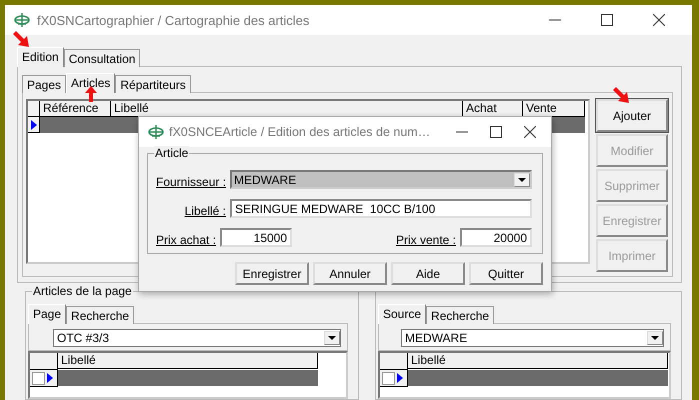 This screenshot has height=400, width=699. I want to click on group-title: Articles de la page, so click(82, 291).